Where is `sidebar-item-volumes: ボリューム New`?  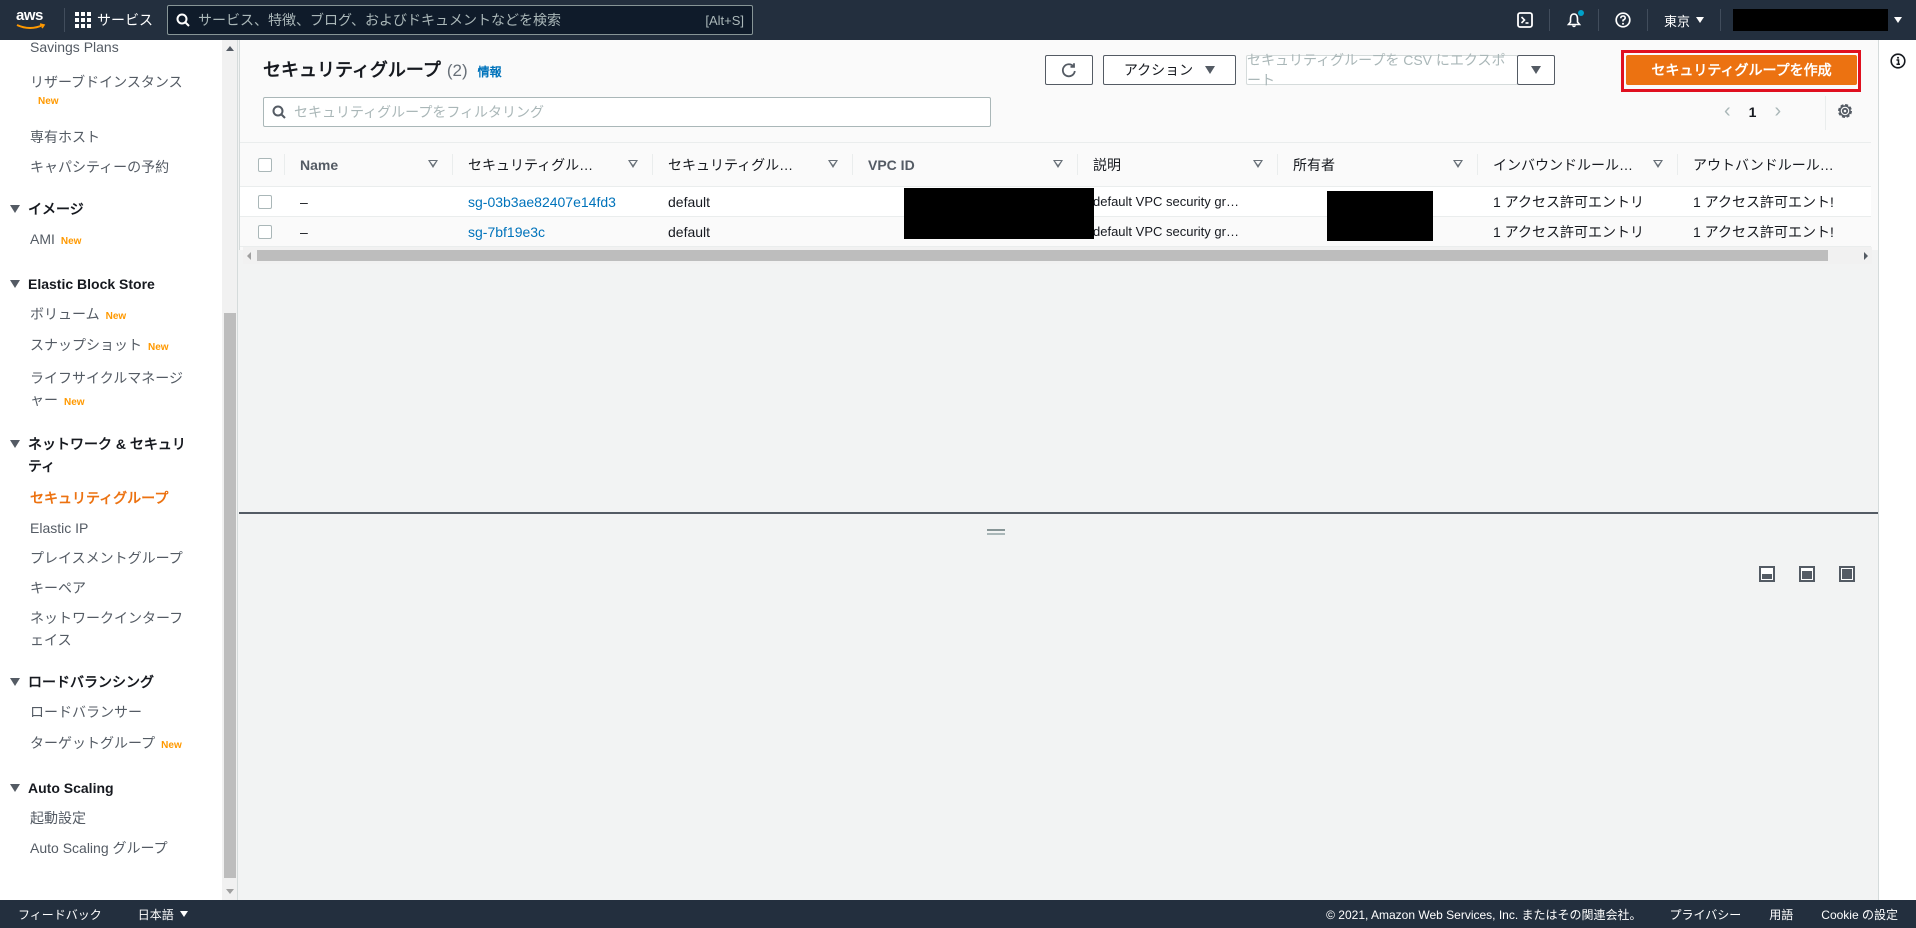
sidebar-item-volumes: ボリューム New is located at coordinates (78, 315).